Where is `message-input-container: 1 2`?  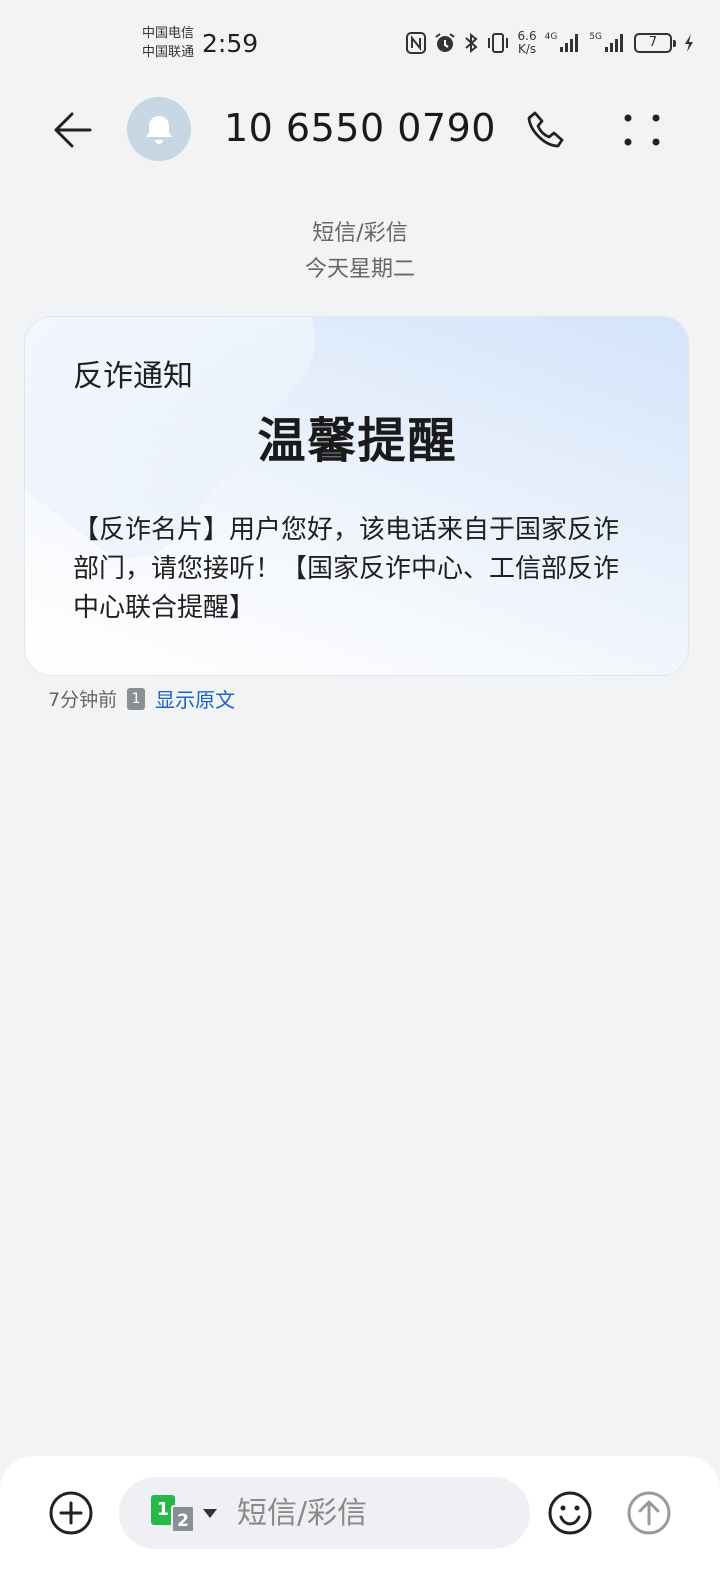 message-input-container: 1 2 is located at coordinates (324, 1513).